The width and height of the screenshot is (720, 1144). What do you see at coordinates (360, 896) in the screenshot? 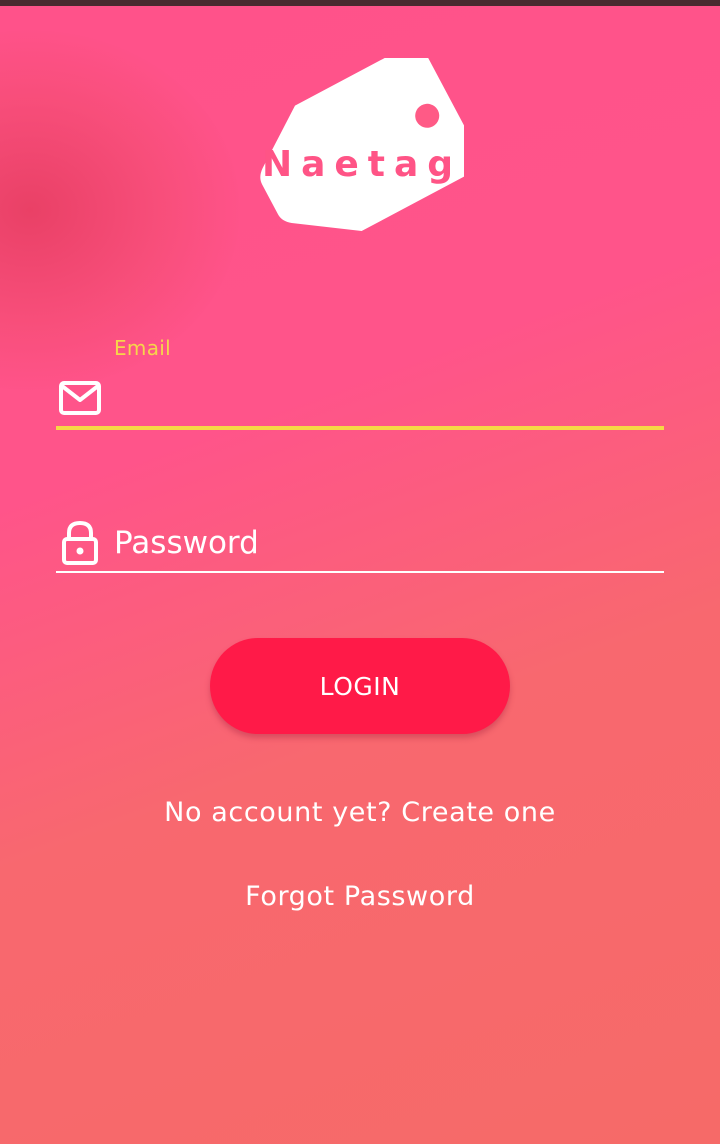
I see `forgot-password-link: Forgot Password` at bounding box center [360, 896].